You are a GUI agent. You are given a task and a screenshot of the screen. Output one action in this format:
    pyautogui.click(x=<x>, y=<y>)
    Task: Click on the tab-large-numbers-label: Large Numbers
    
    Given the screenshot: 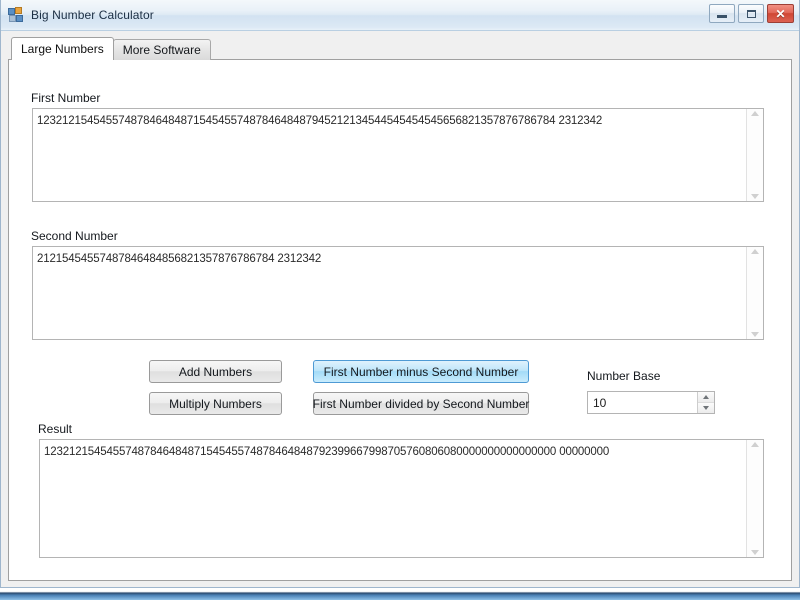 What is the action you would take?
    pyautogui.click(x=62, y=49)
    